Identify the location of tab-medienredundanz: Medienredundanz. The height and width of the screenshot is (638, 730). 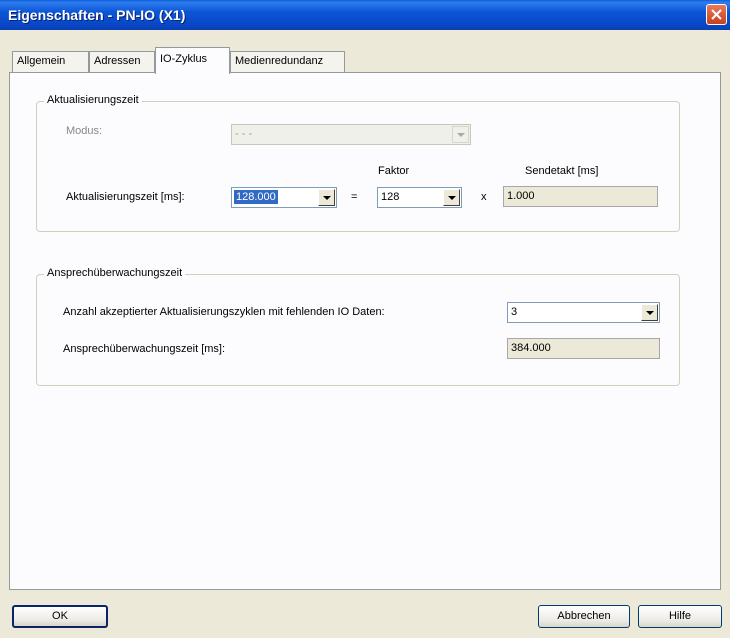
(287, 61).